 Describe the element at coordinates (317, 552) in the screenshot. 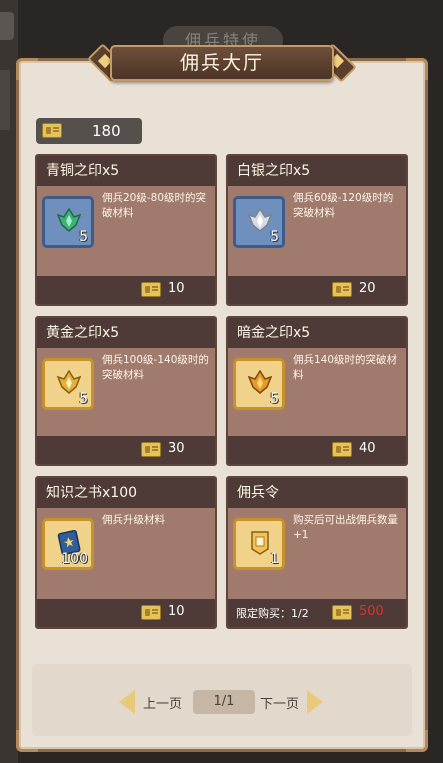

I see `shop-item-mercenary-token: 佣兵令 1 购买后可出战佣兵数量+1 限定购买：1/2 500` at that location.